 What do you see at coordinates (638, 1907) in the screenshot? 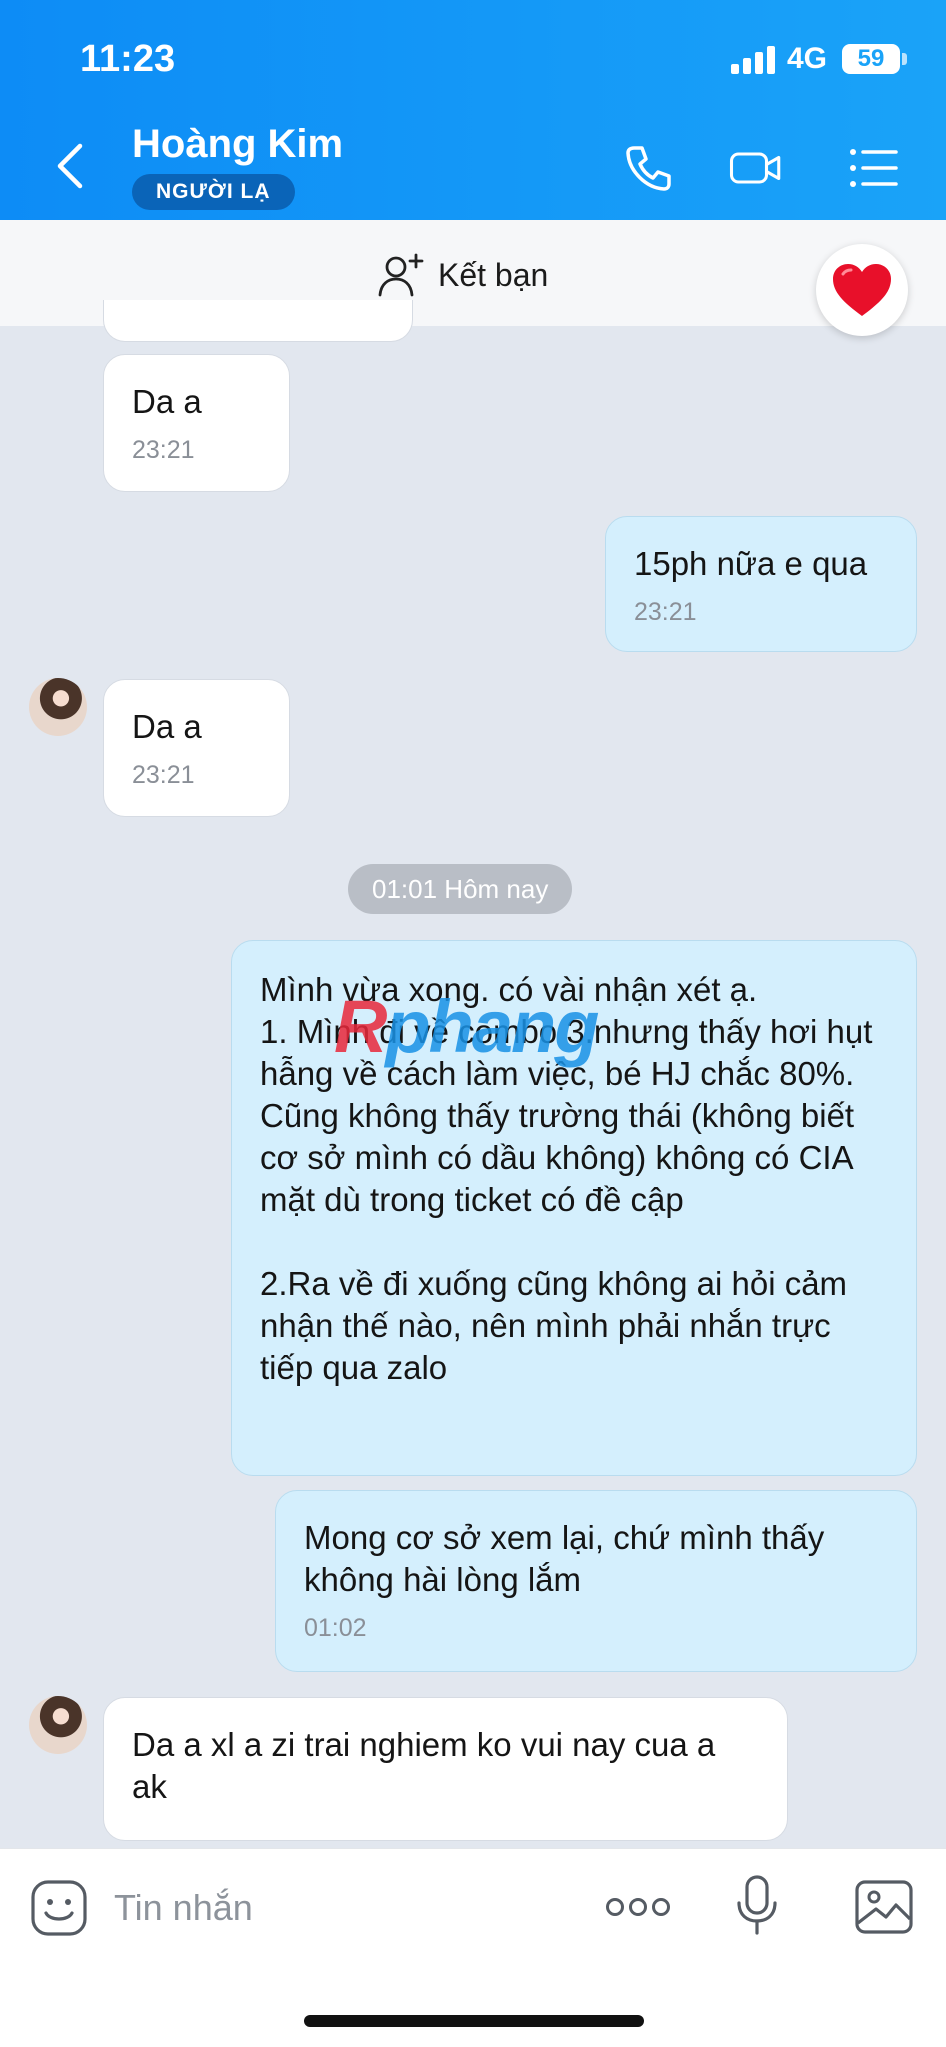
I see `more-options-button` at bounding box center [638, 1907].